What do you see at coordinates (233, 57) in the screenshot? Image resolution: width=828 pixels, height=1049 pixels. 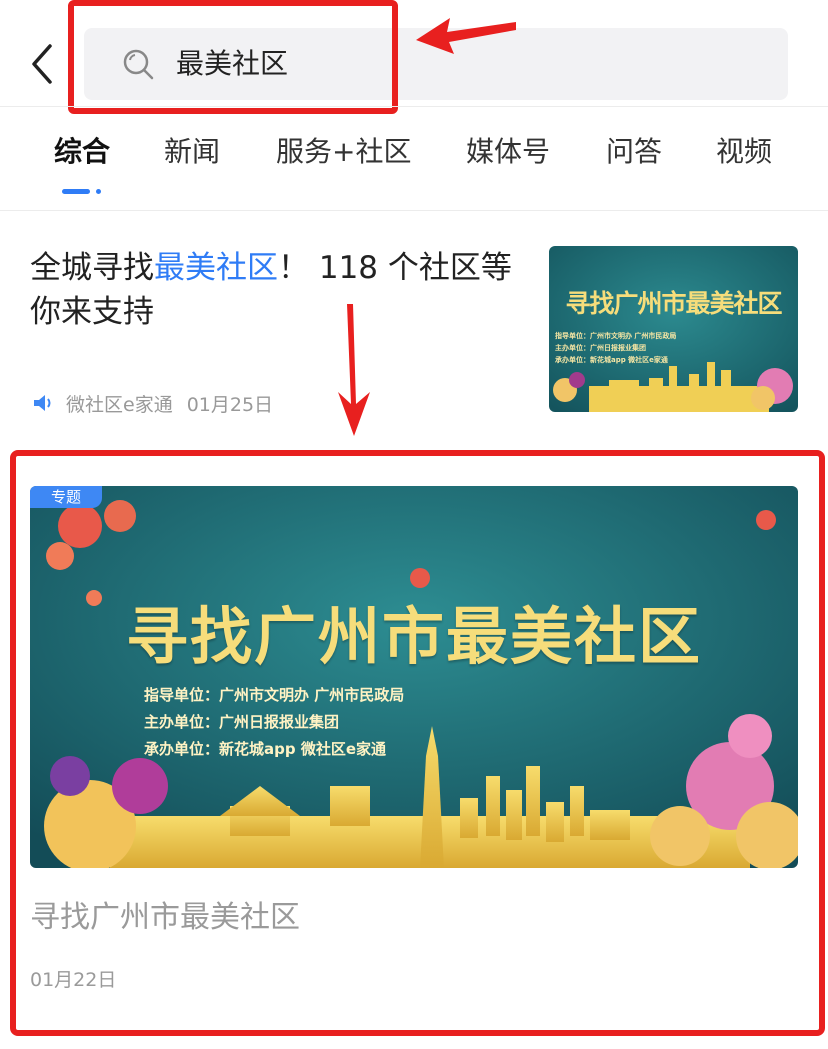 I see `annotation-highlight-search` at bounding box center [233, 57].